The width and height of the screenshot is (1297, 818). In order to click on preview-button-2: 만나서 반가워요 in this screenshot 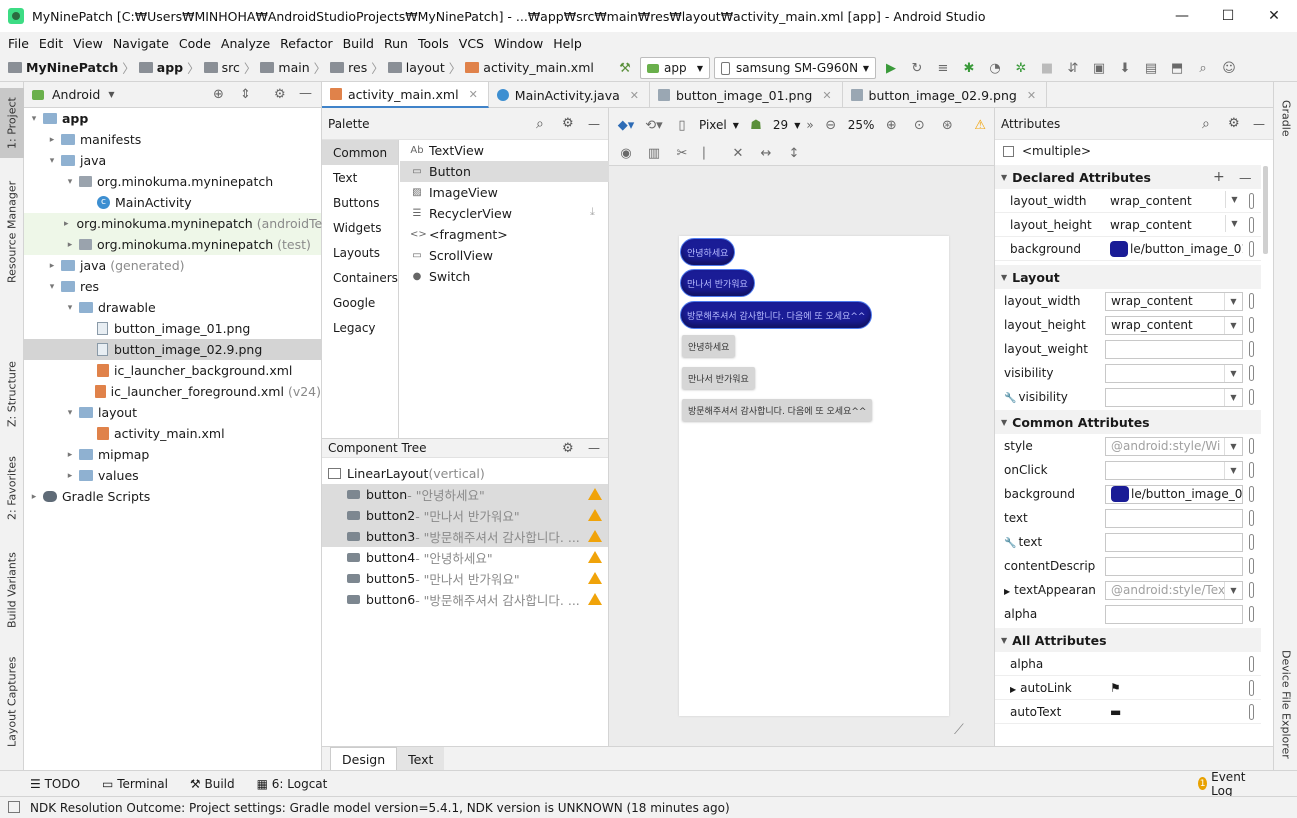, I will do `click(717, 283)`.